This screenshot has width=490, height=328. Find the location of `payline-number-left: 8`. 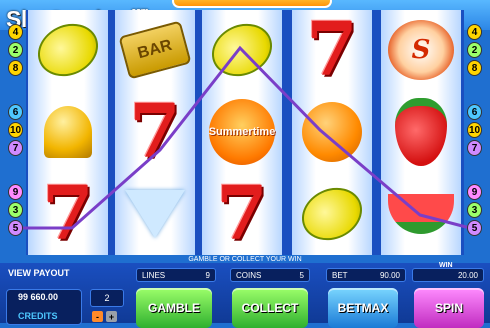

payline-number-left: 8 is located at coordinates (15, 68).